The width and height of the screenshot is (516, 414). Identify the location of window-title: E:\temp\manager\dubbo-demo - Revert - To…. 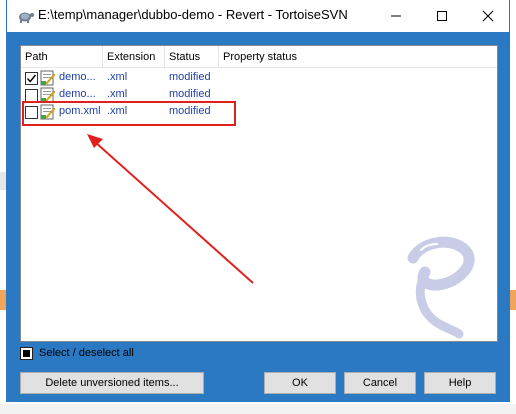
(193, 14).